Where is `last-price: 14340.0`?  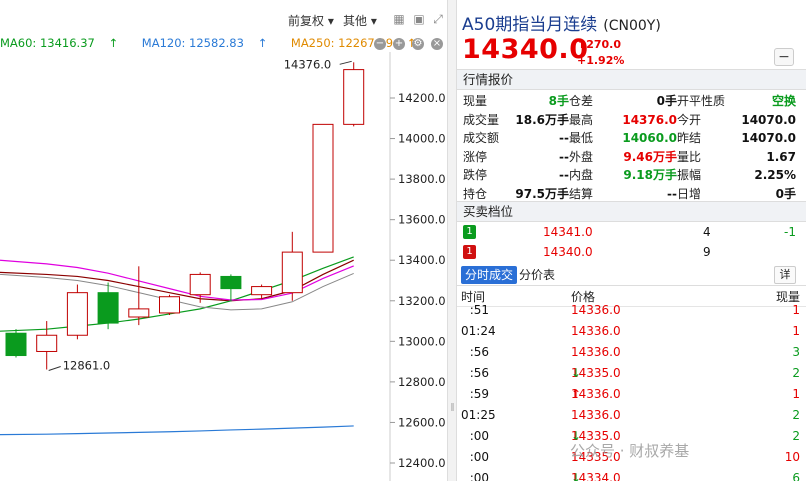
last-price: 14340.0 is located at coordinates (525, 49).